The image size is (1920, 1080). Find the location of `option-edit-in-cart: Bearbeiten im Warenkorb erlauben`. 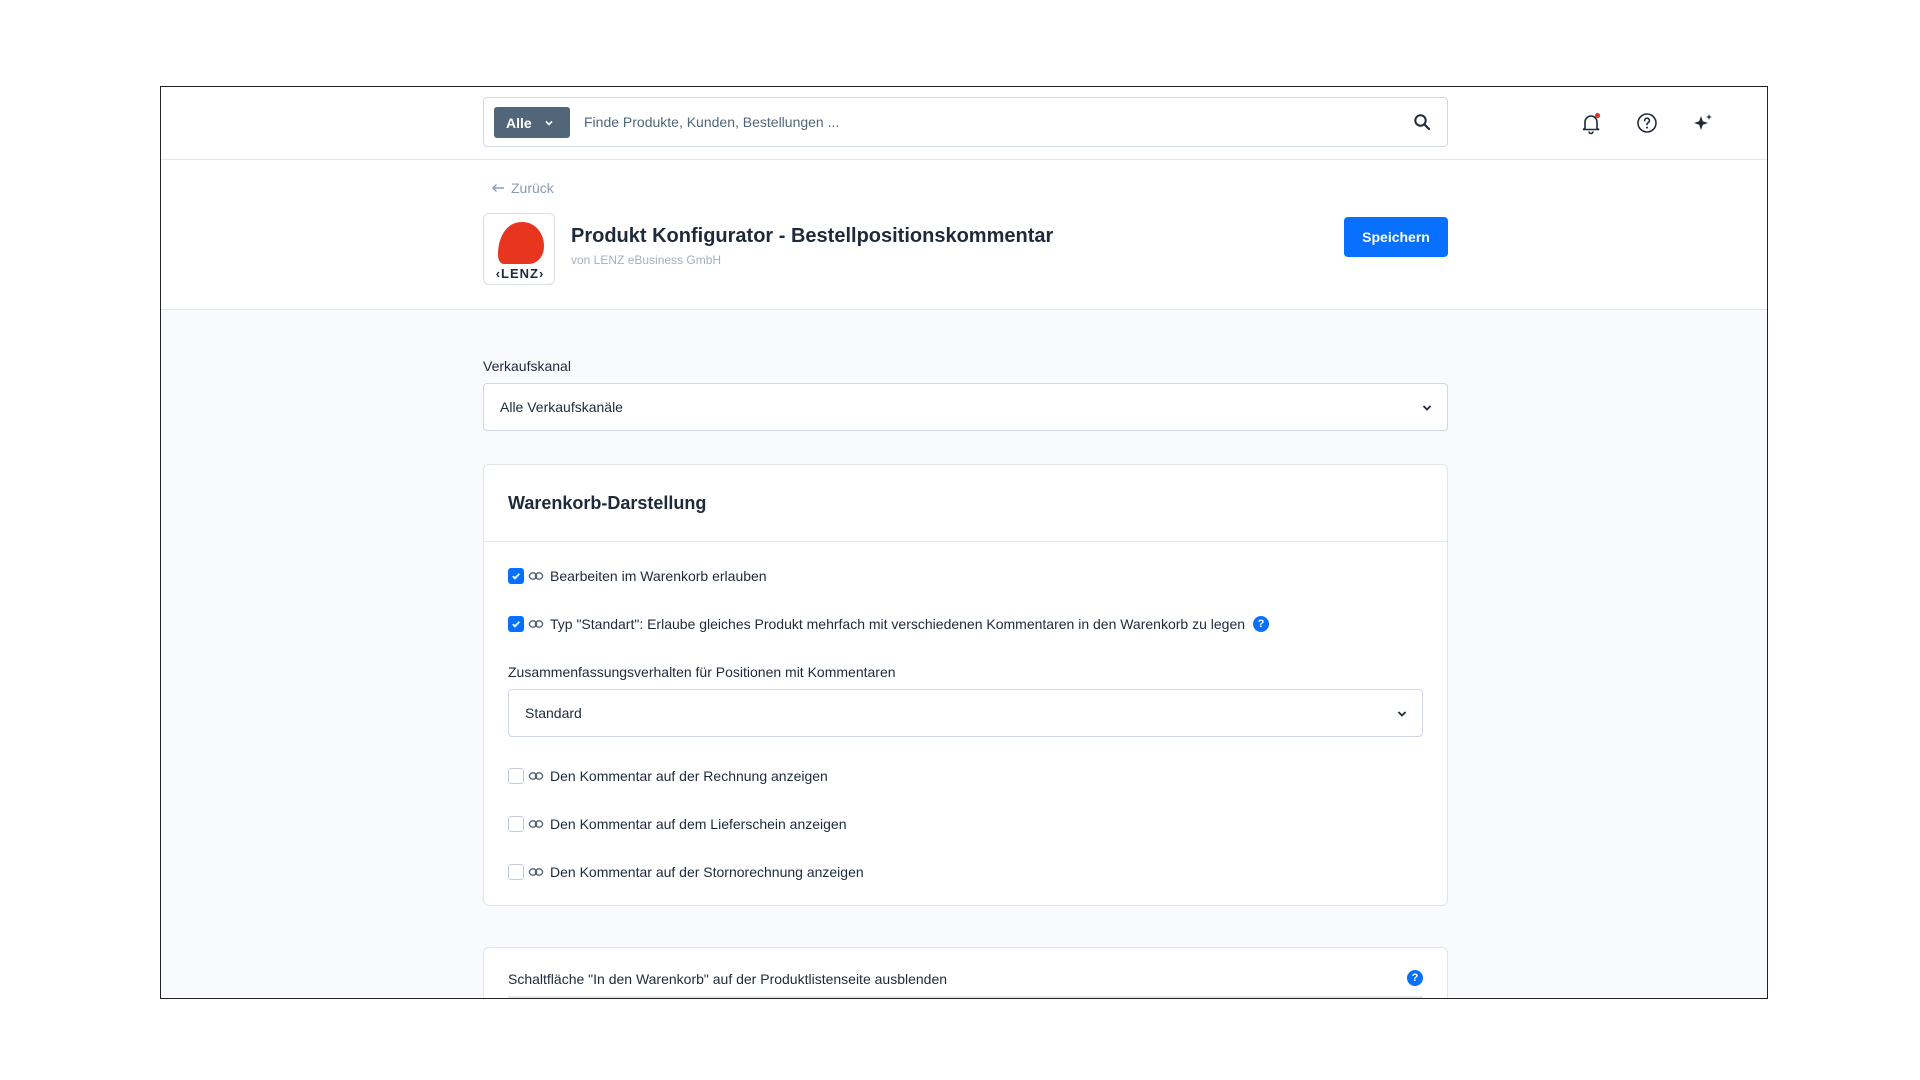

option-edit-in-cart: Bearbeiten im Warenkorb erlauben is located at coordinates (637, 576).